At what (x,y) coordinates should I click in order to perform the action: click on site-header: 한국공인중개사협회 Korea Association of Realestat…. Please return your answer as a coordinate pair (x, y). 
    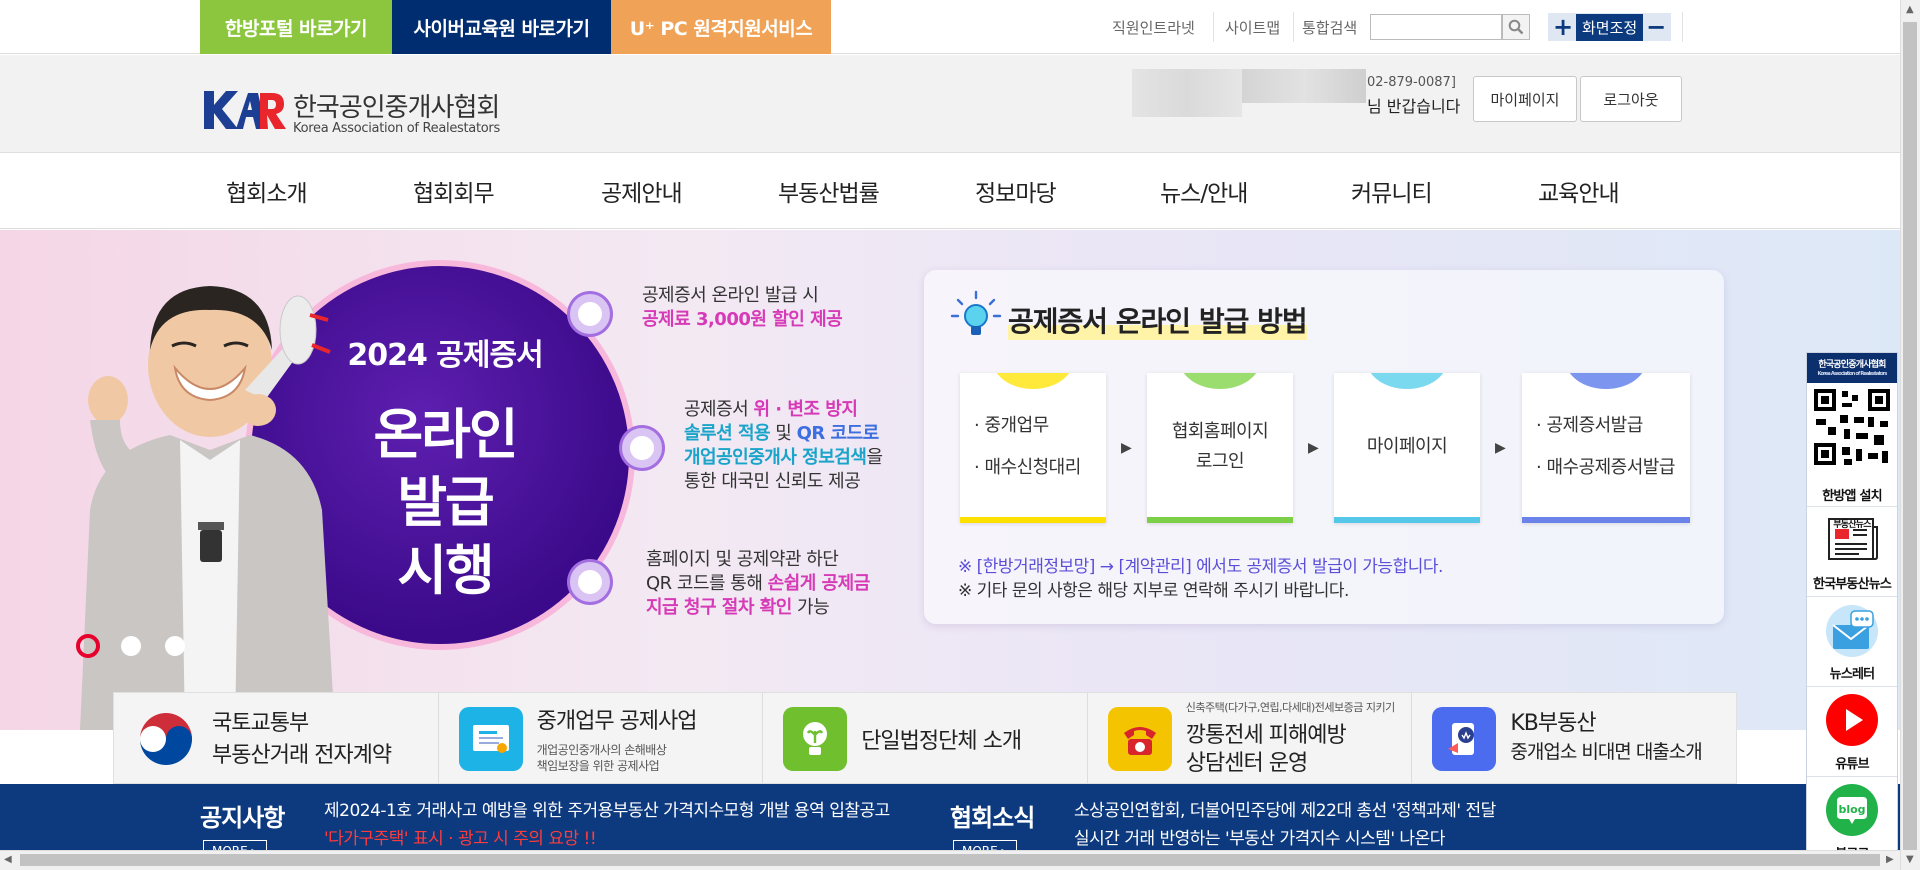
    Looking at the image, I should click on (950, 104).